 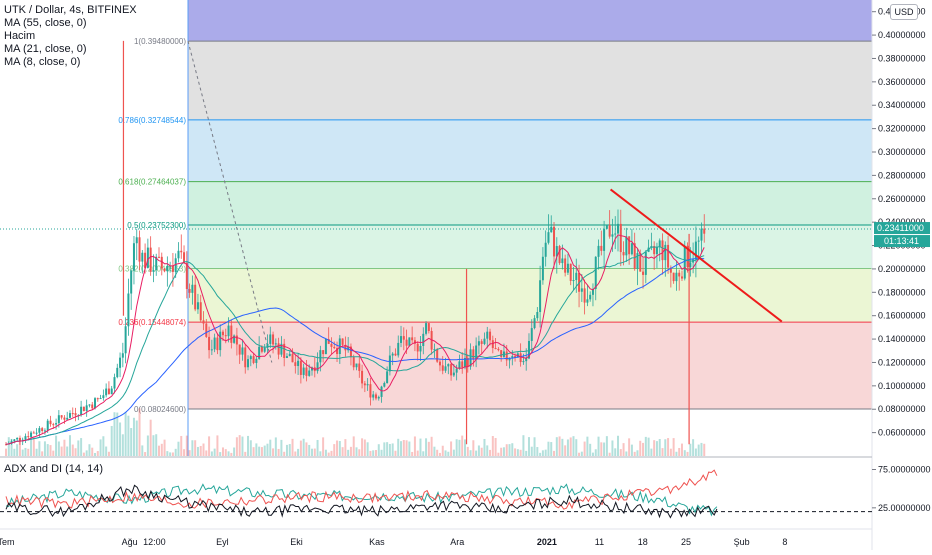 I want to click on legend-ma8: MA (8, close, 0), so click(x=70, y=62).